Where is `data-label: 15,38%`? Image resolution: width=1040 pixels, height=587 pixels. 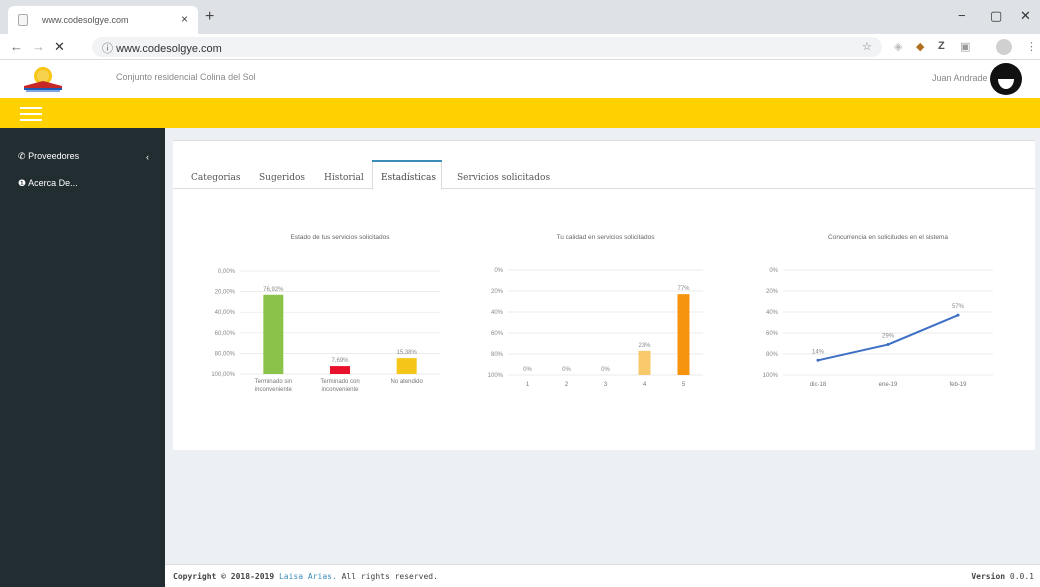 data-label: 15,38% is located at coordinates (406, 353).